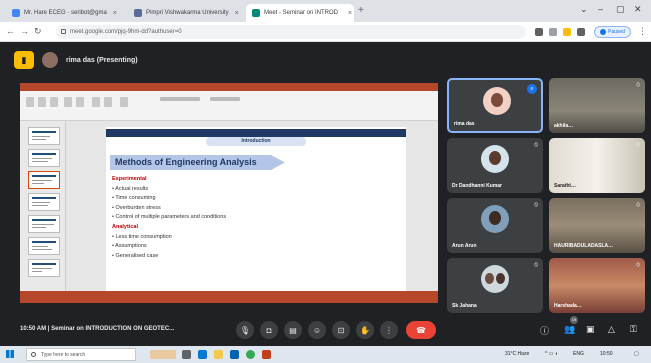  What do you see at coordinates (553, 32) in the screenshot?
I see `share-icon` at bounding box center [553, 32].